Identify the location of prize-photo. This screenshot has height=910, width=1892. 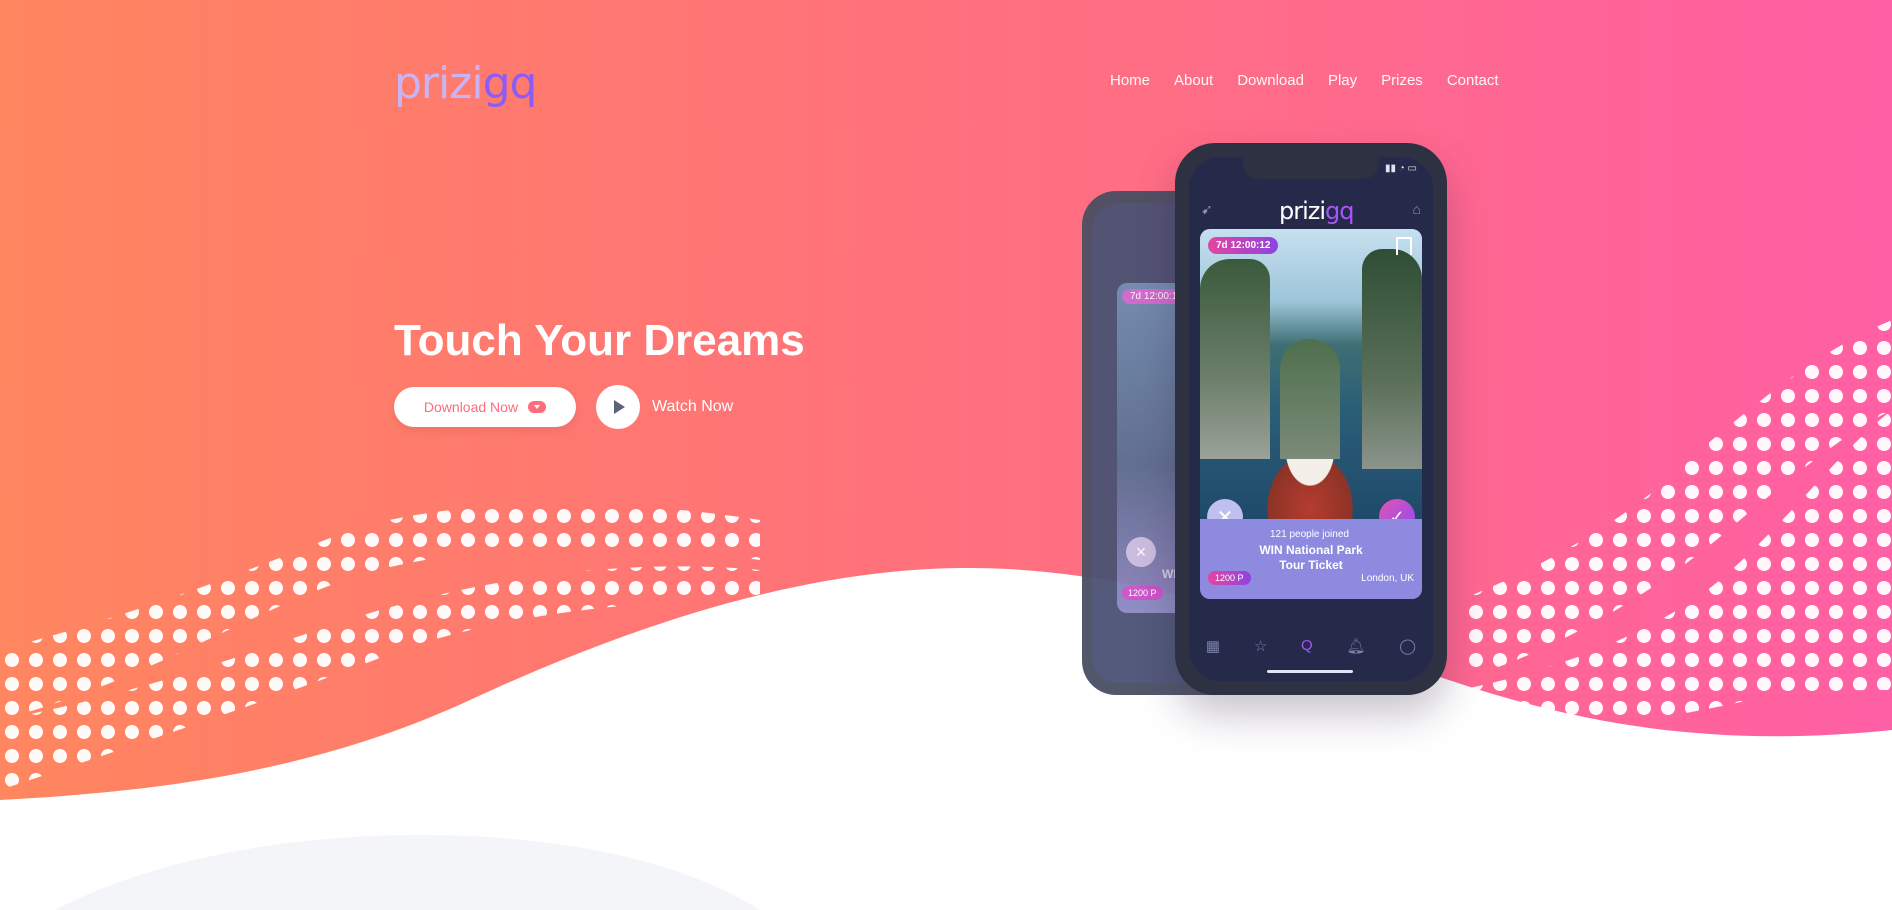
(1311, 374).